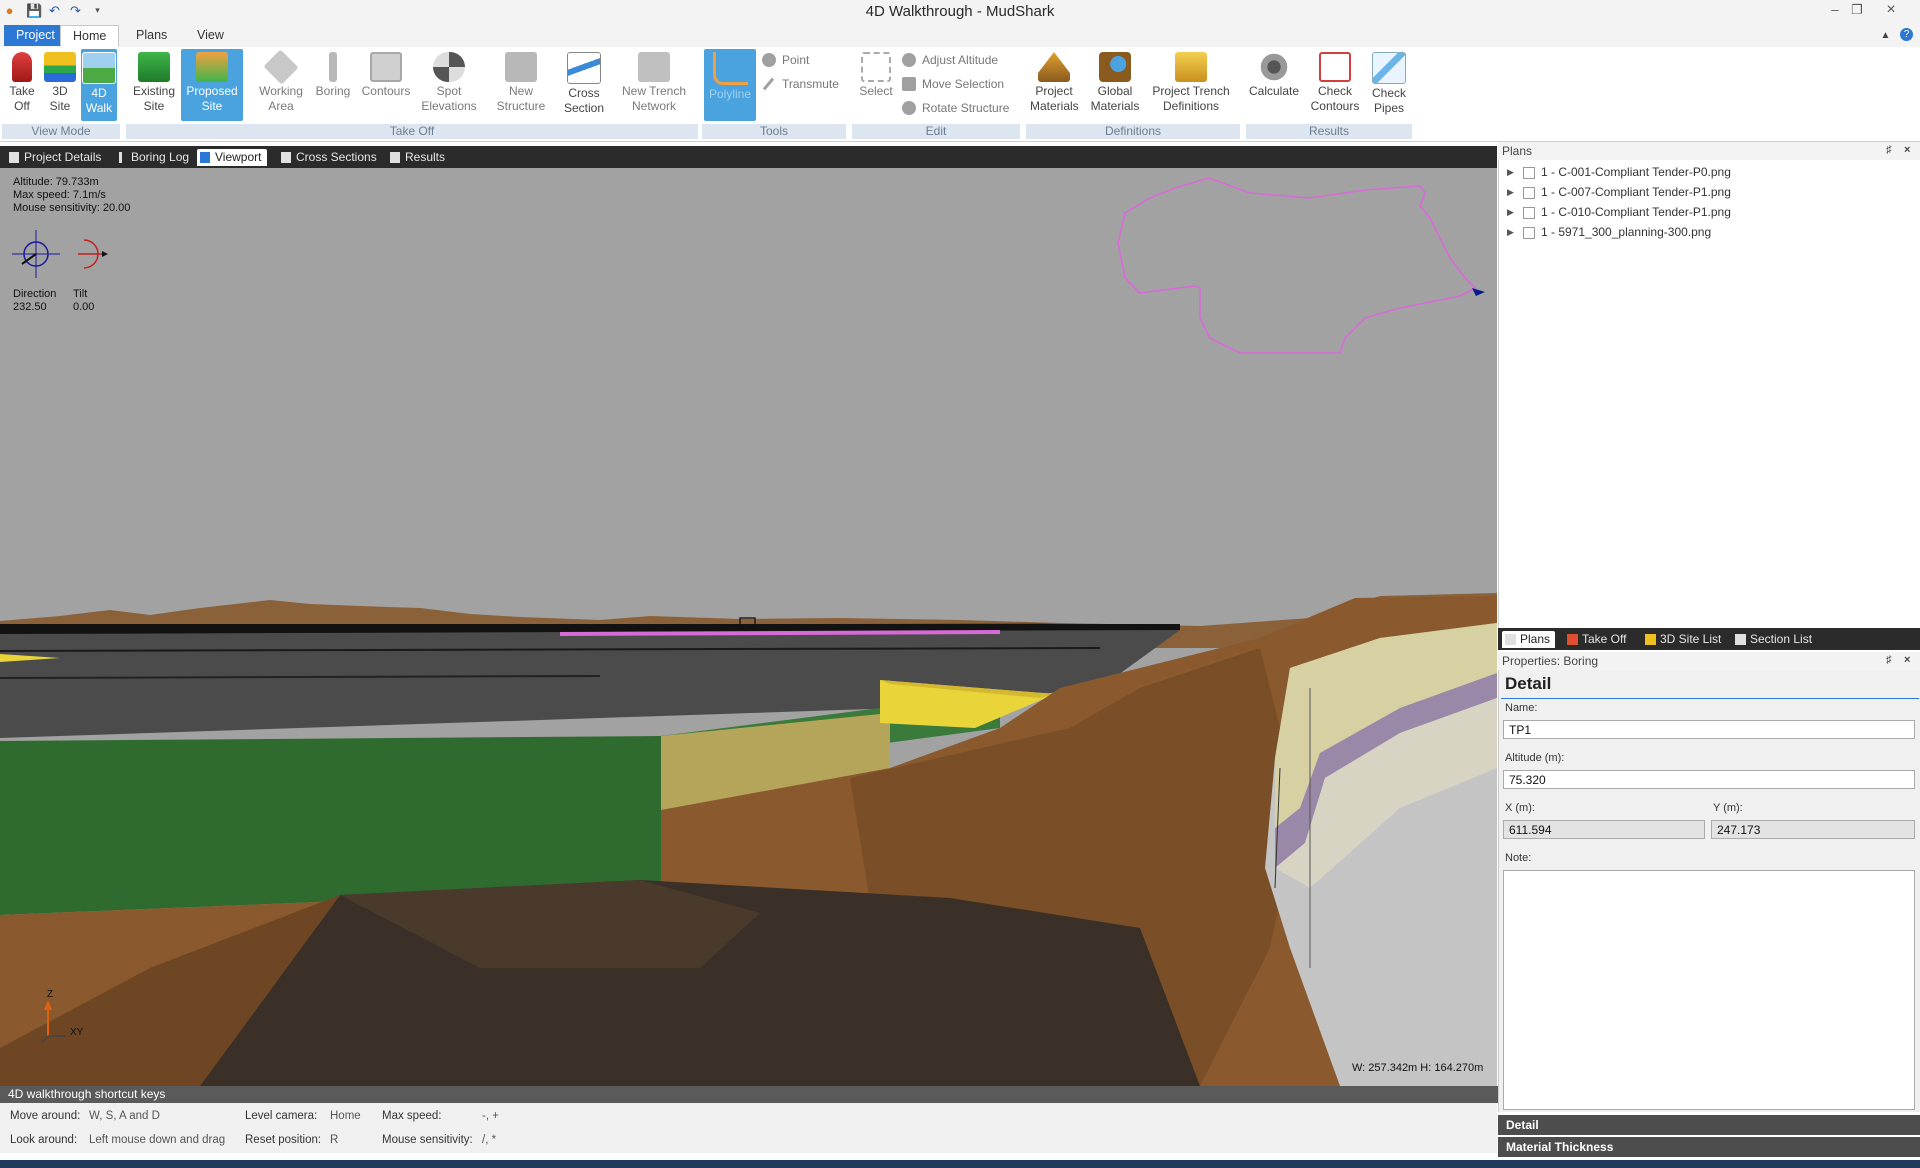 The image size is (1920, 1168). I want to click on close-icon: ×, so click(1891, 10).